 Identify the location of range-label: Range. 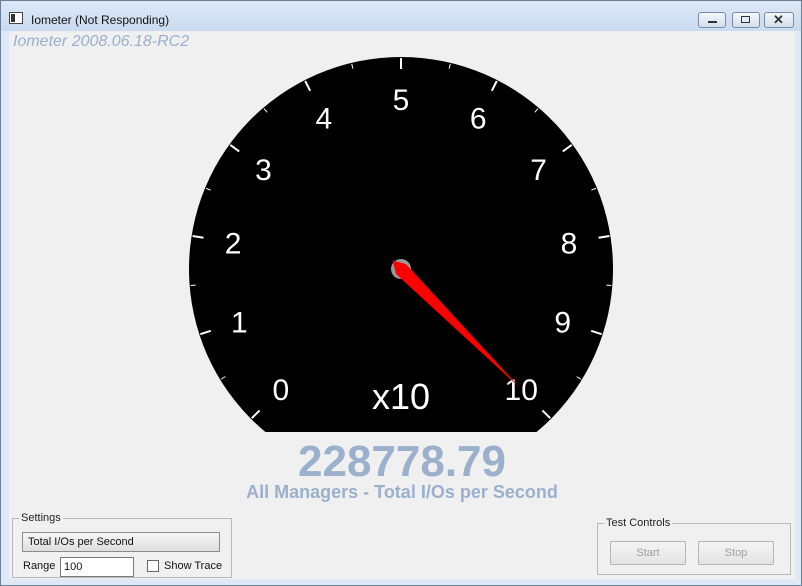
(39, 566).